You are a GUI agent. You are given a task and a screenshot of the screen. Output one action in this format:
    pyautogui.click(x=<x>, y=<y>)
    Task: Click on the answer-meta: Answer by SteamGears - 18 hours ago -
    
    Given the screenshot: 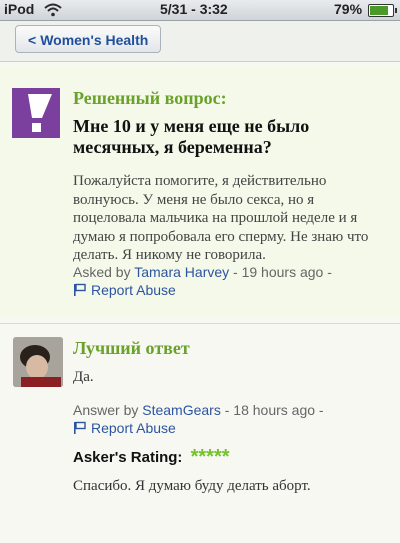 What is the action you would take?
    pyautogui.click(x=198, y=410)
    